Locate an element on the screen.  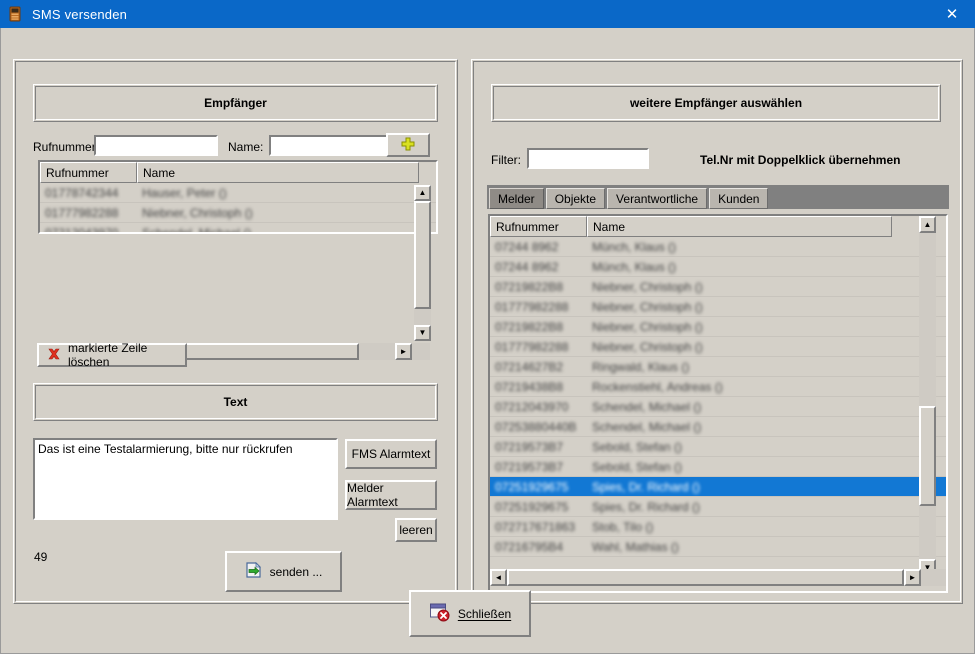
table-row: 07212043970 Schendel, Michael () is located at coordinates (718, 407).